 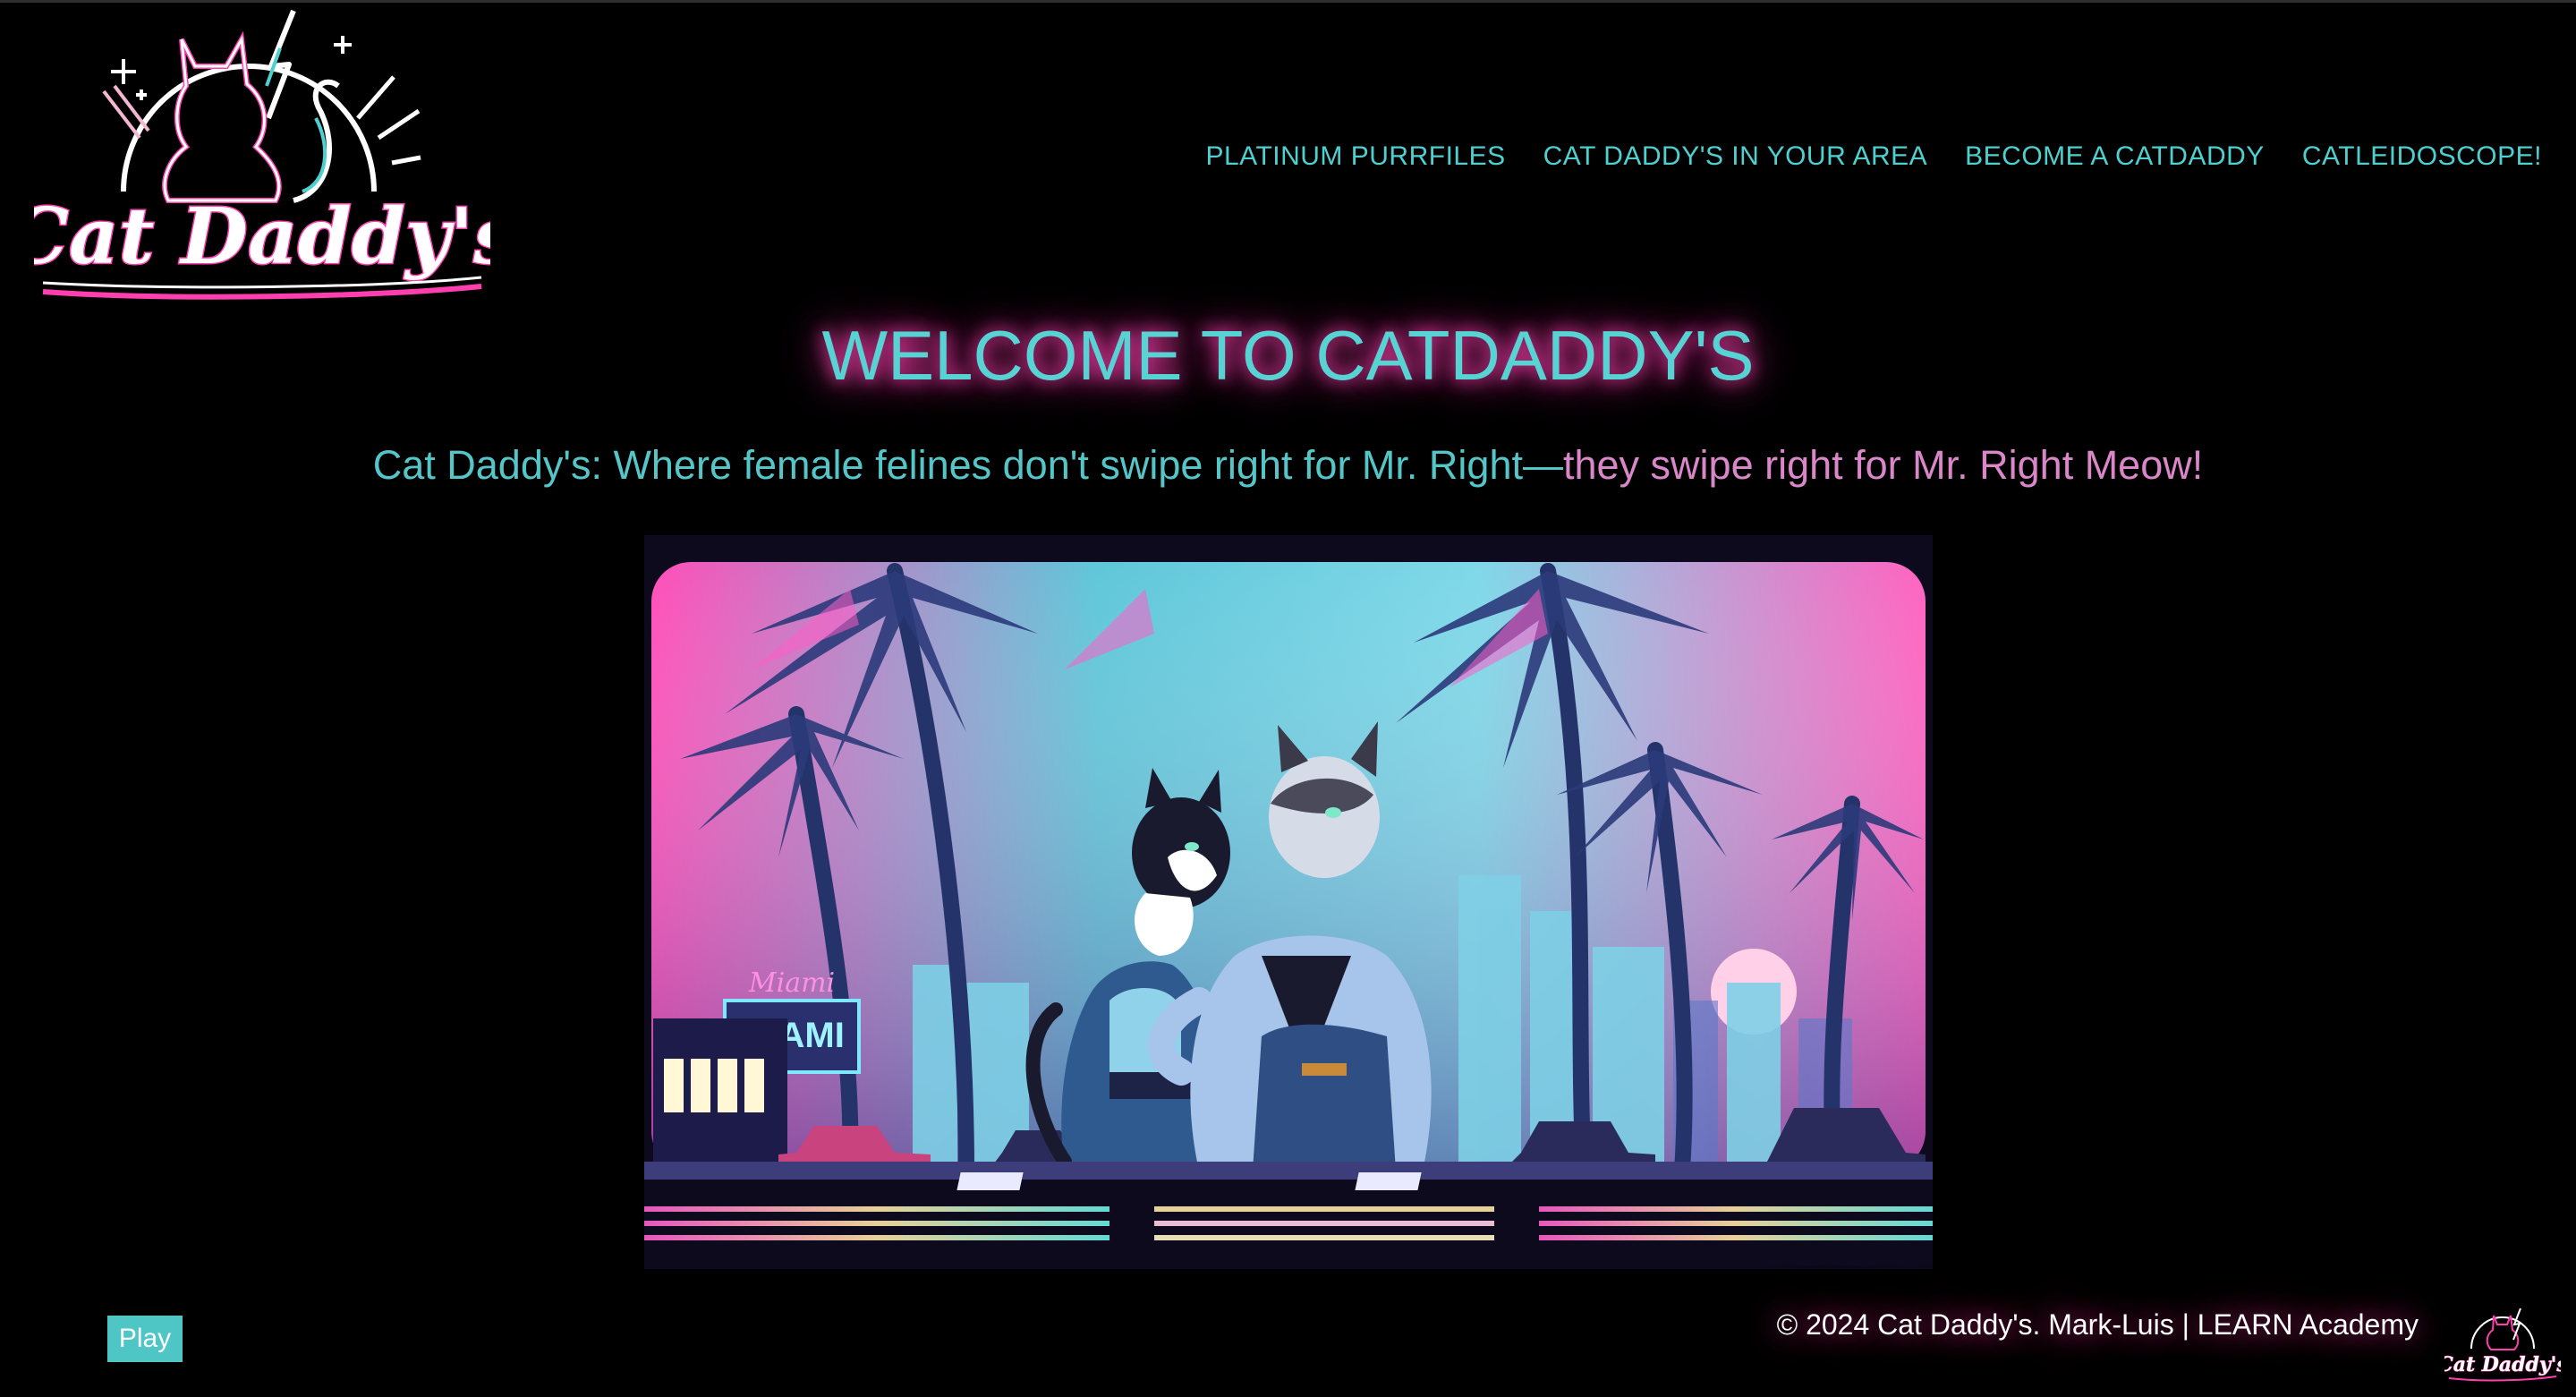 I want to click on nav-item-become-a-catdaddy: BECOME A CATDADDY, so click(x=2115, y=156).